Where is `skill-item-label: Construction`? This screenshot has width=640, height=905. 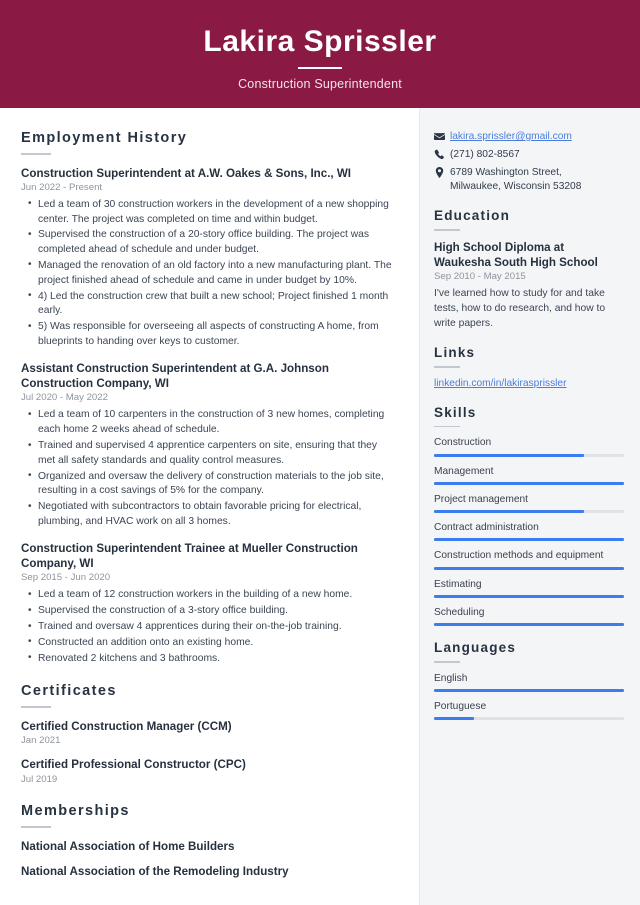
skill-item-label: Construction is located at coordinates (463, 443).